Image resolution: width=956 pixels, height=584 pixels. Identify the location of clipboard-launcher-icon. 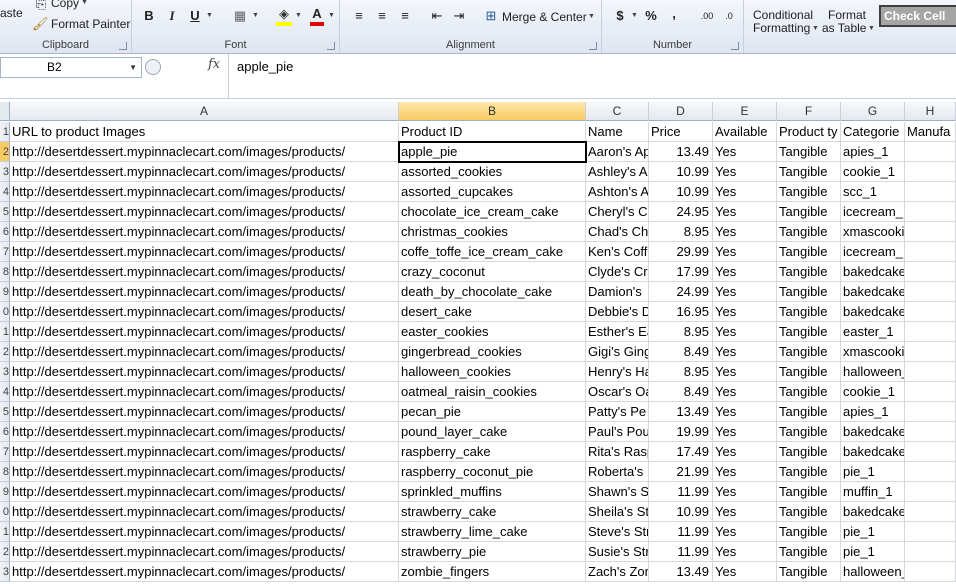
(123, 46).